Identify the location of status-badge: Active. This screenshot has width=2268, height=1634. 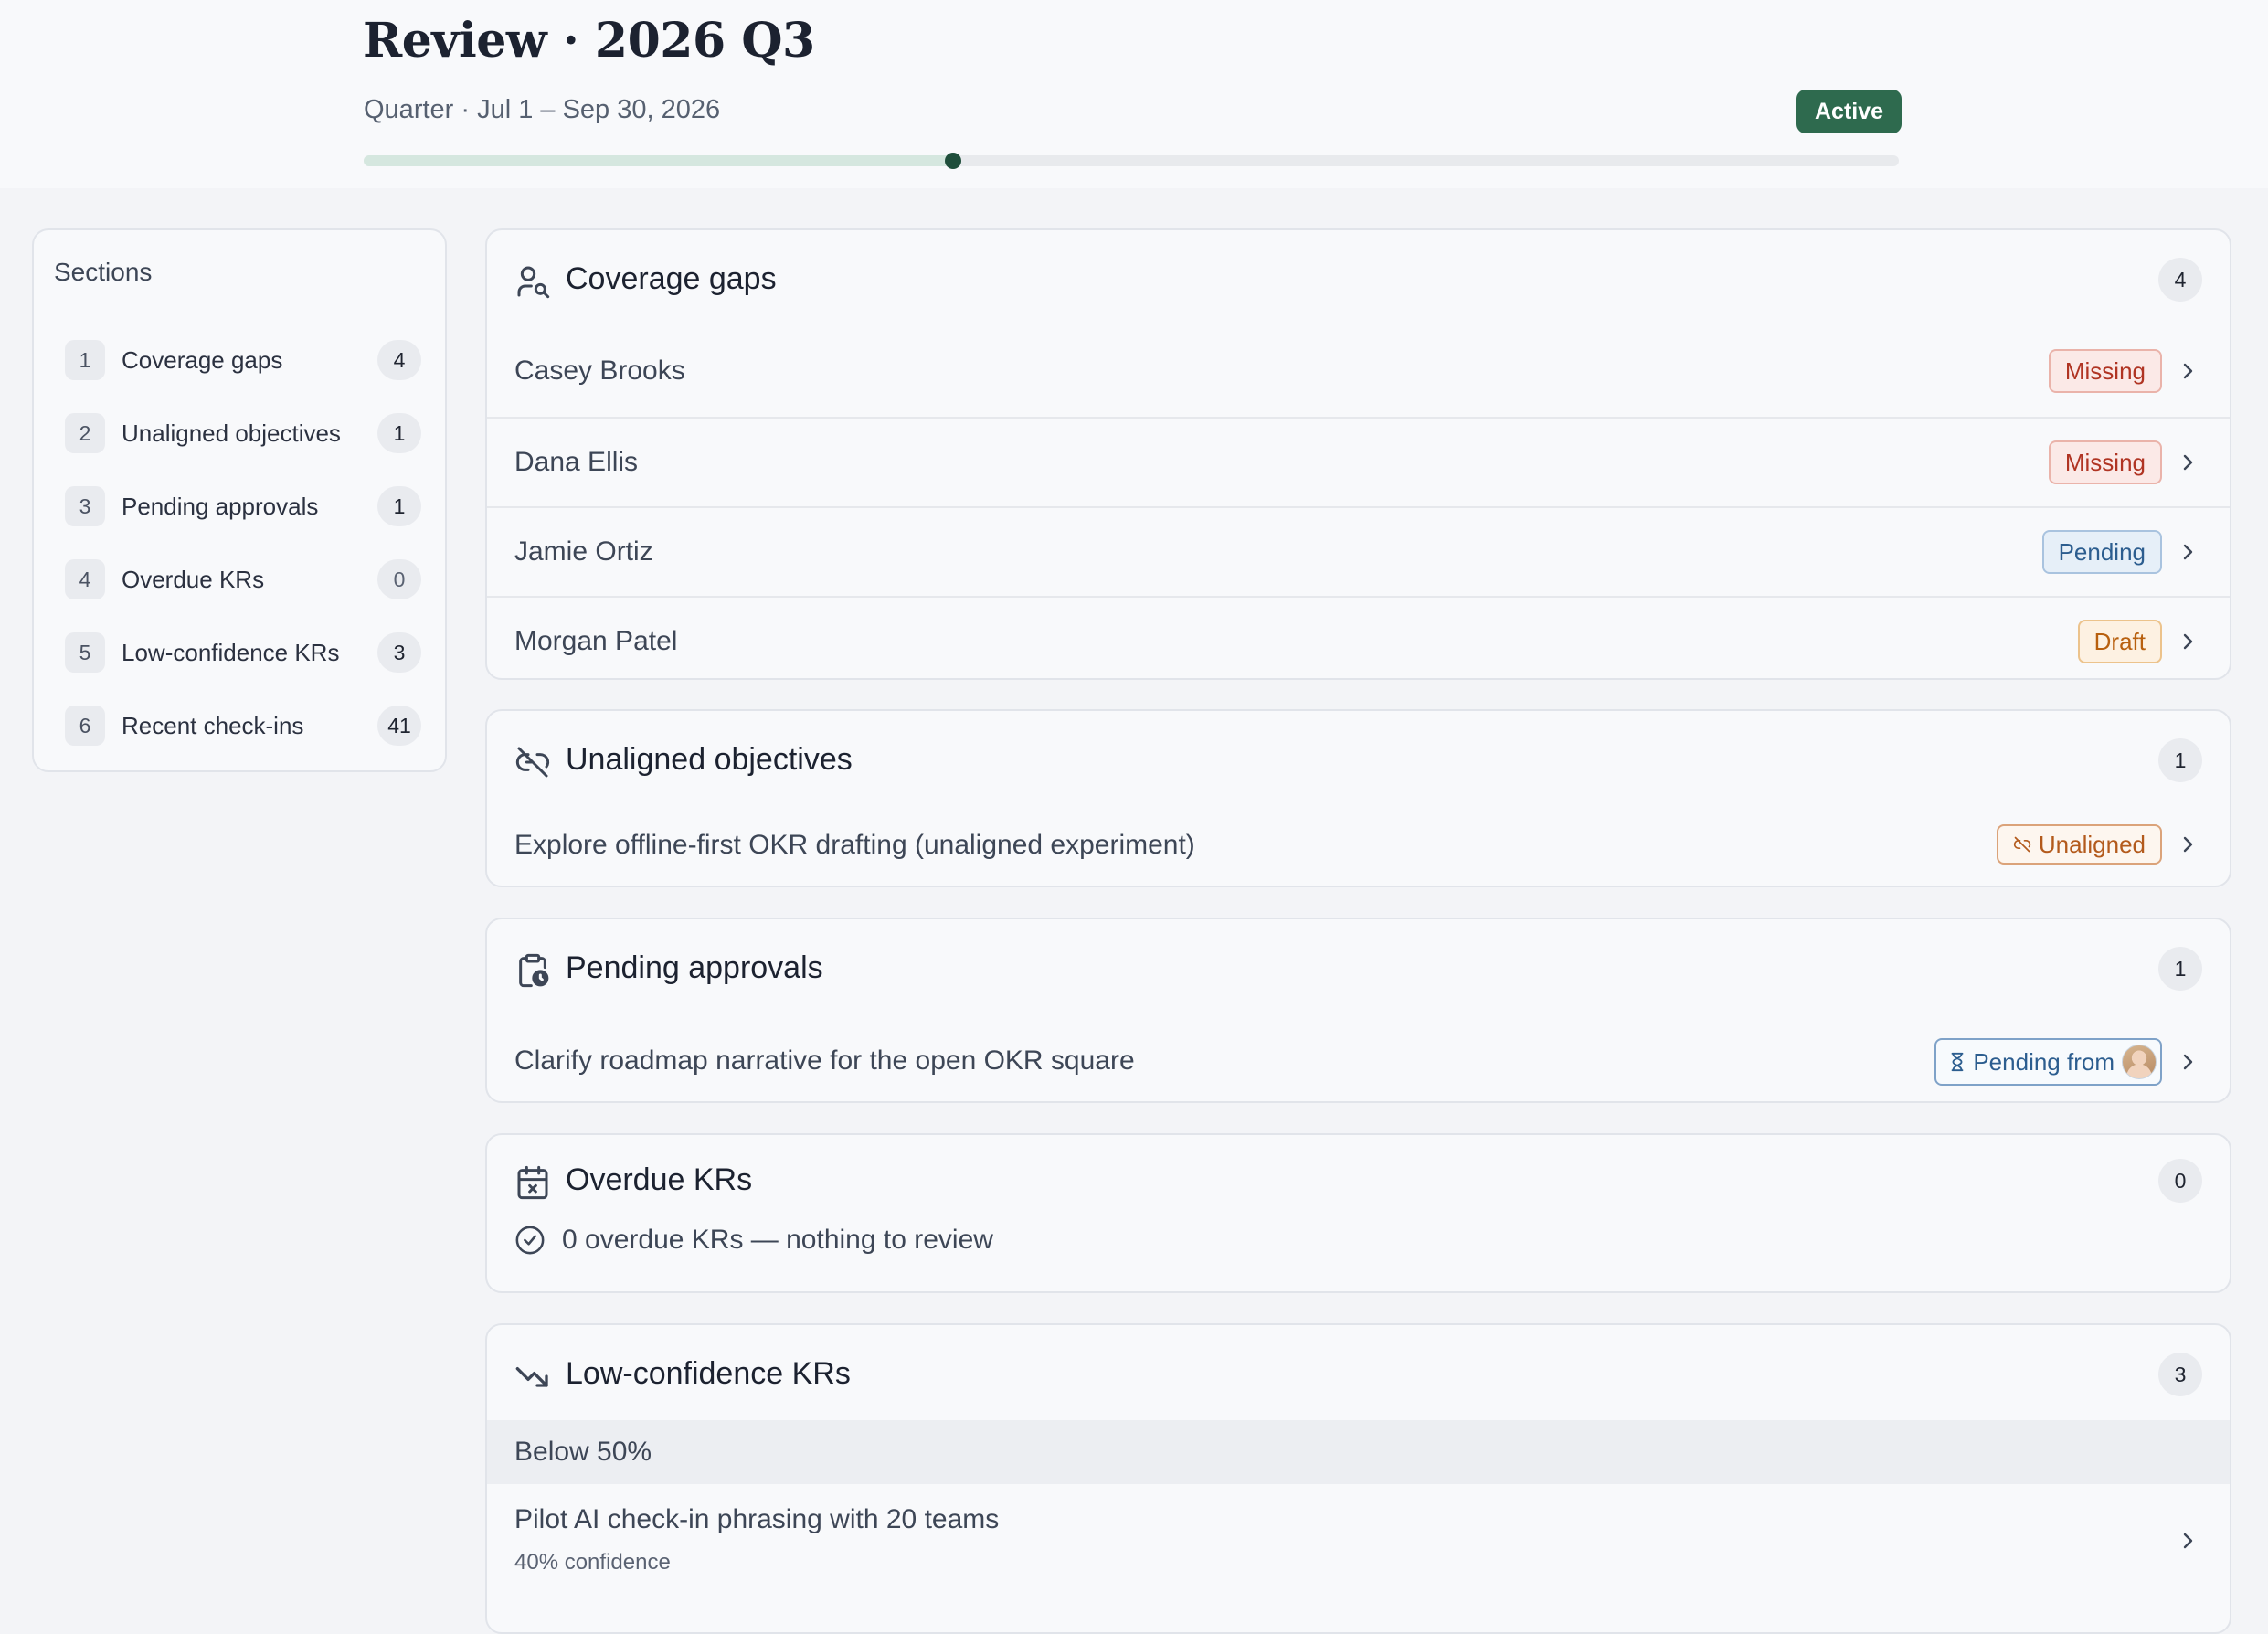
(1849, 112).